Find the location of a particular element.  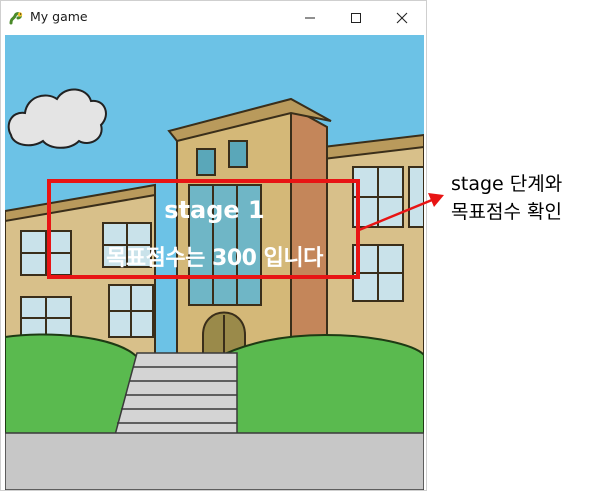

pygame-snake-icon is located at coordinates (16, 18).